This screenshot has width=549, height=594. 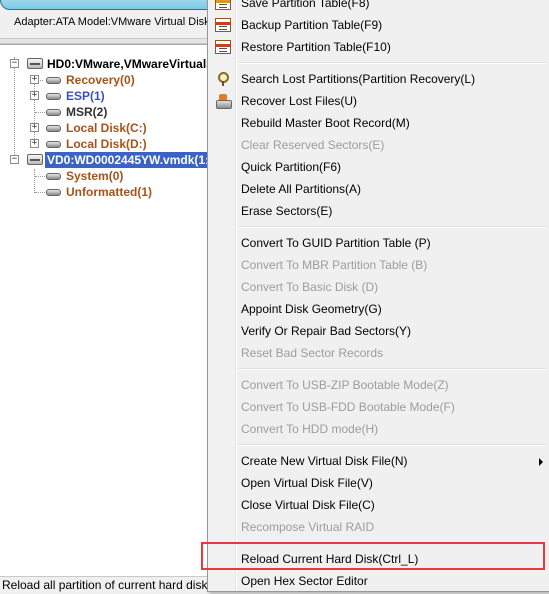 I want to click on recover-files-icon, so click(x=223, y=101).